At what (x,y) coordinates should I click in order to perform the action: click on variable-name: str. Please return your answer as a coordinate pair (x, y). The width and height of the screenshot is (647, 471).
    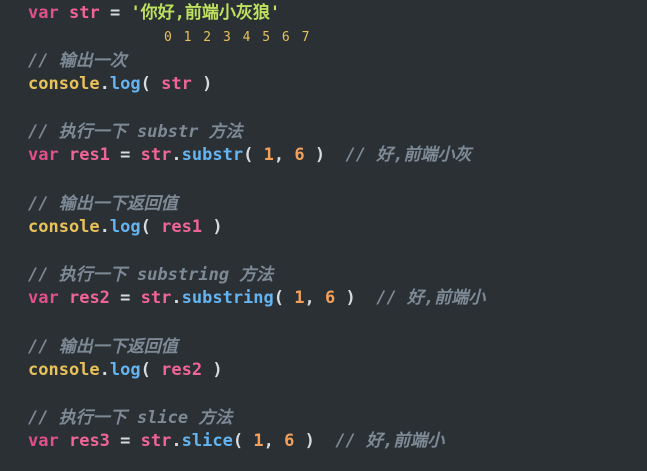
    Looking at the image, I should click on (84, 13).